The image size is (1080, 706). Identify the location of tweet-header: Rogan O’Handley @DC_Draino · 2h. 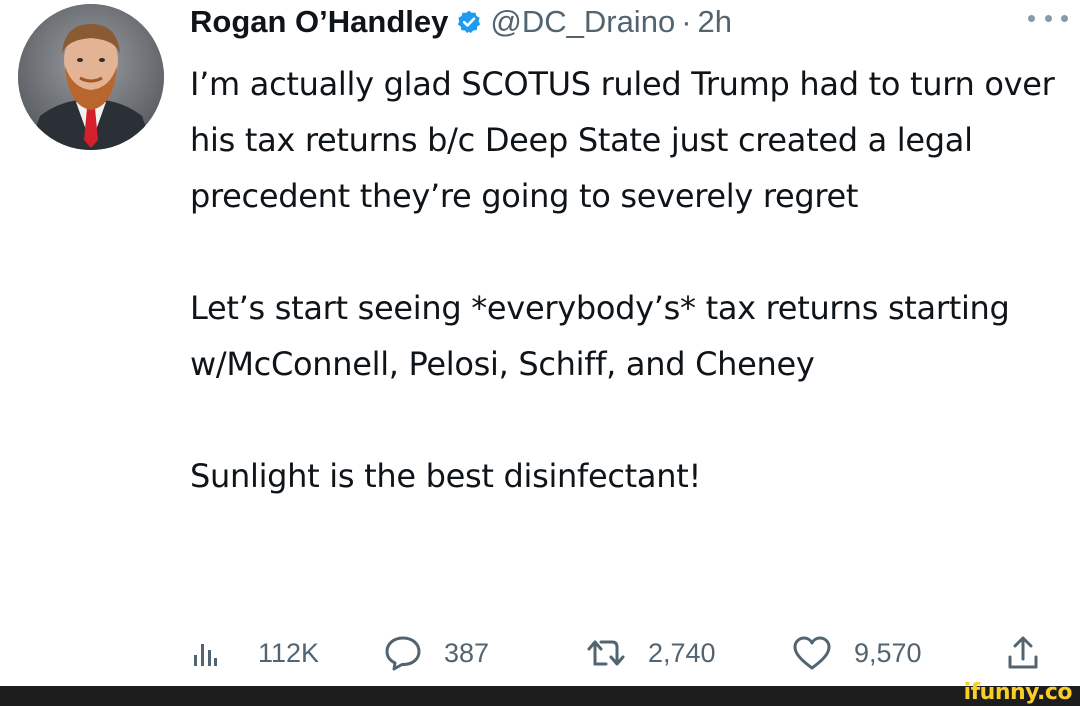
(461, 22).